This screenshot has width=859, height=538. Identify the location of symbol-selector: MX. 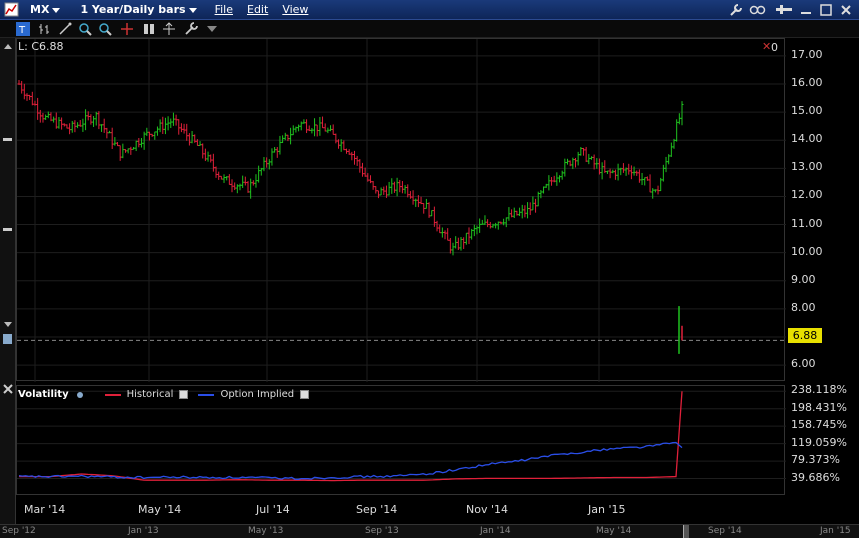
(45, 9).